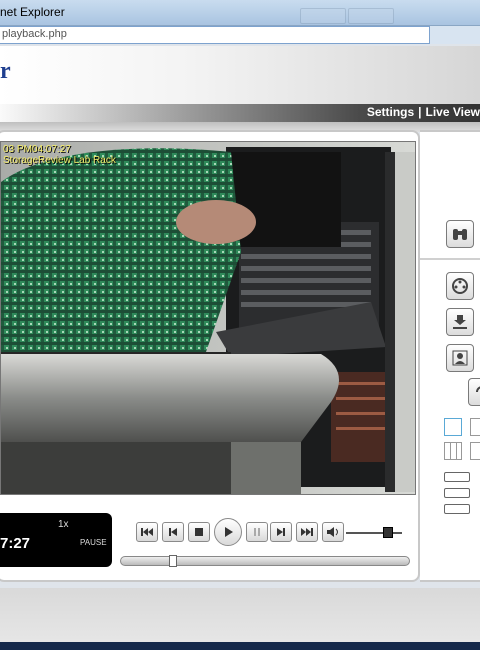 The height and width of the screenshot is (650, 480). I want to click on user-button, so click(460, 358).